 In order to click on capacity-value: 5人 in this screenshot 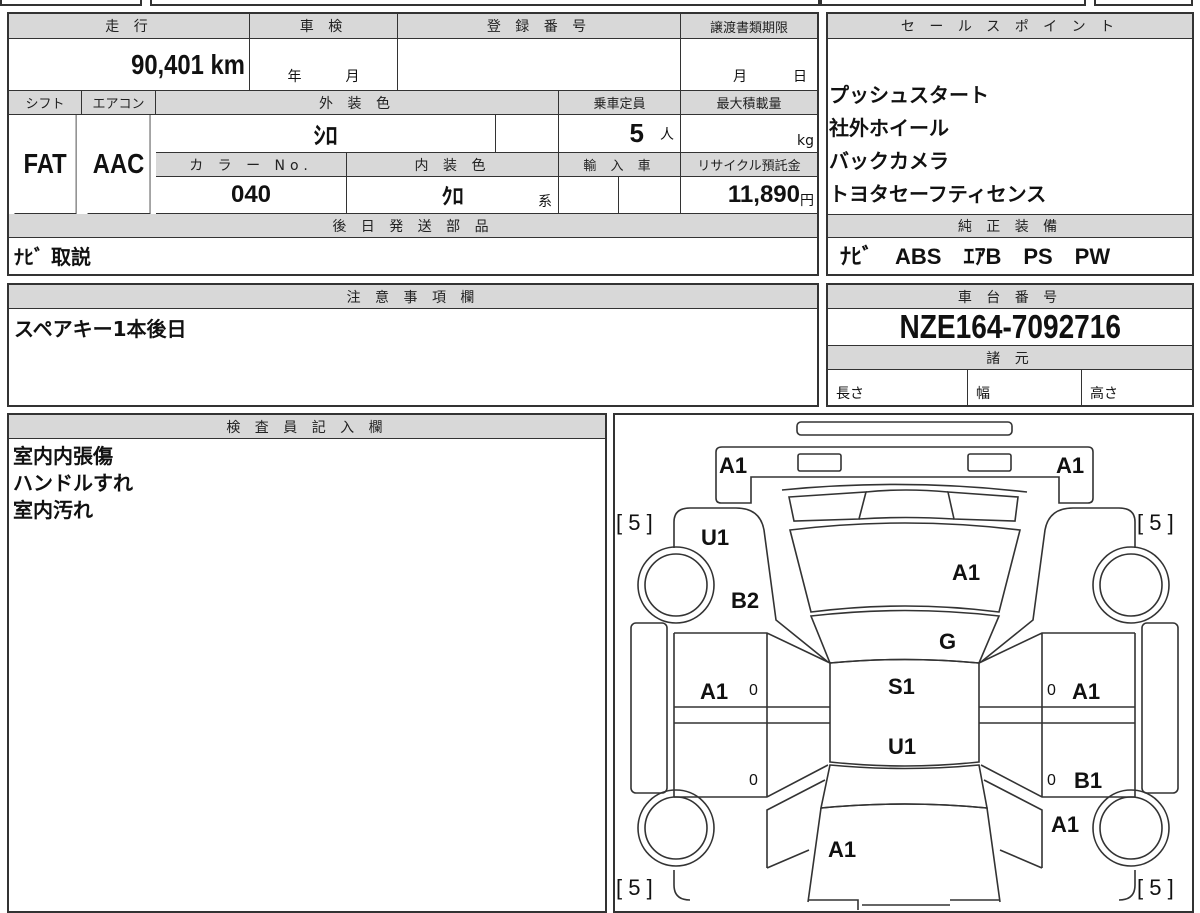, I will do `click(620, 134)`.